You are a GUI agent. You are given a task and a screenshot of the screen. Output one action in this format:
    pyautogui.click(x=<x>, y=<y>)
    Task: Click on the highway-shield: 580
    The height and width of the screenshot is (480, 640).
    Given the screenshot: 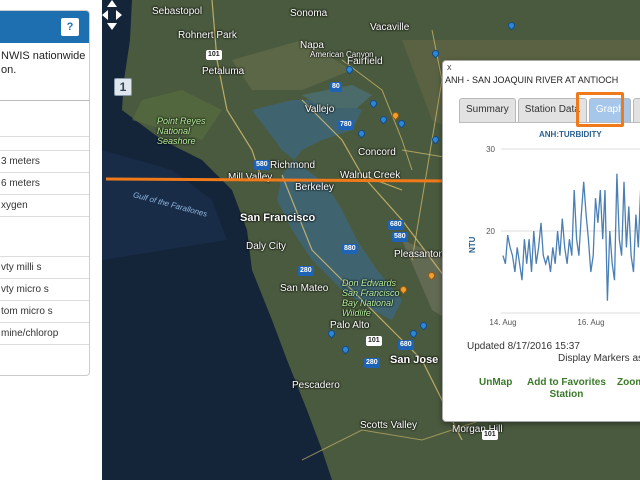 What is the action you would take?
    pyautogui.click(x=400, y=237)
    